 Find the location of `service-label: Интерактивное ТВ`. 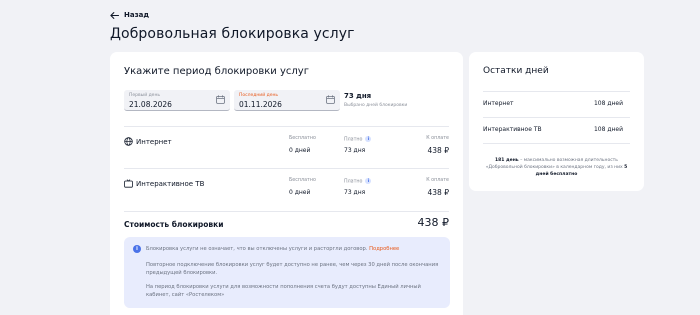

service-label: Интерактивное ТВ is located at coordinates (170, 183).